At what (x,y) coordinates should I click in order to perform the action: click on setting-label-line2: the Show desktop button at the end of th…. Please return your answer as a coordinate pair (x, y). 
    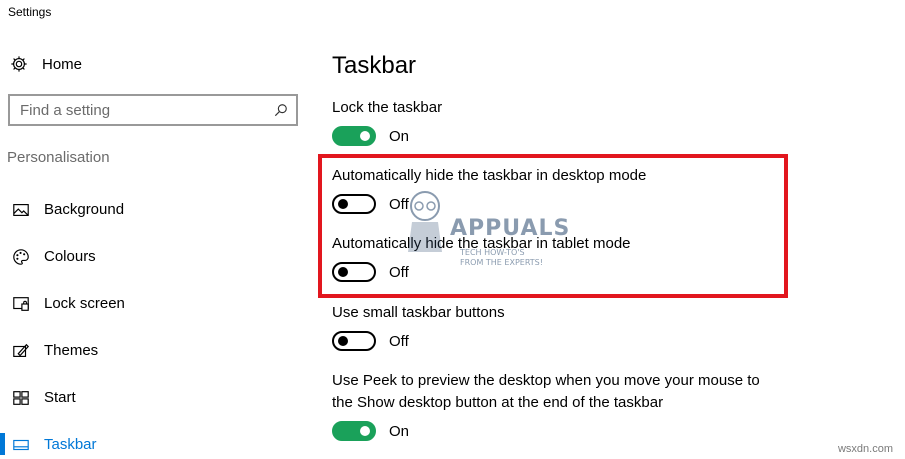
    Looking at the image, I should click on (498, 402).